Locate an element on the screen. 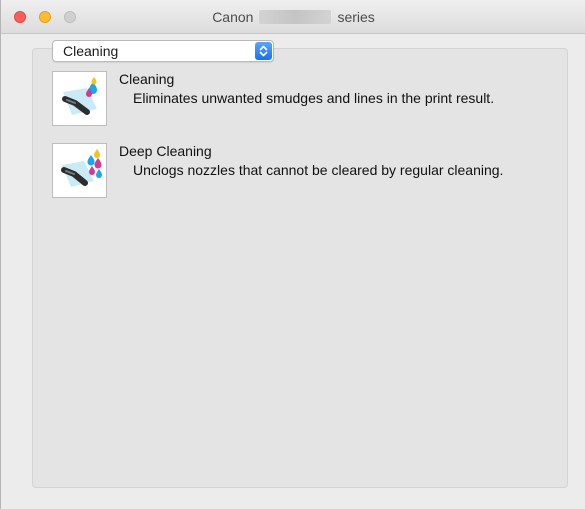 The image size is (585, 509). deep-cleaning-button is located at coordinates (79, 170).